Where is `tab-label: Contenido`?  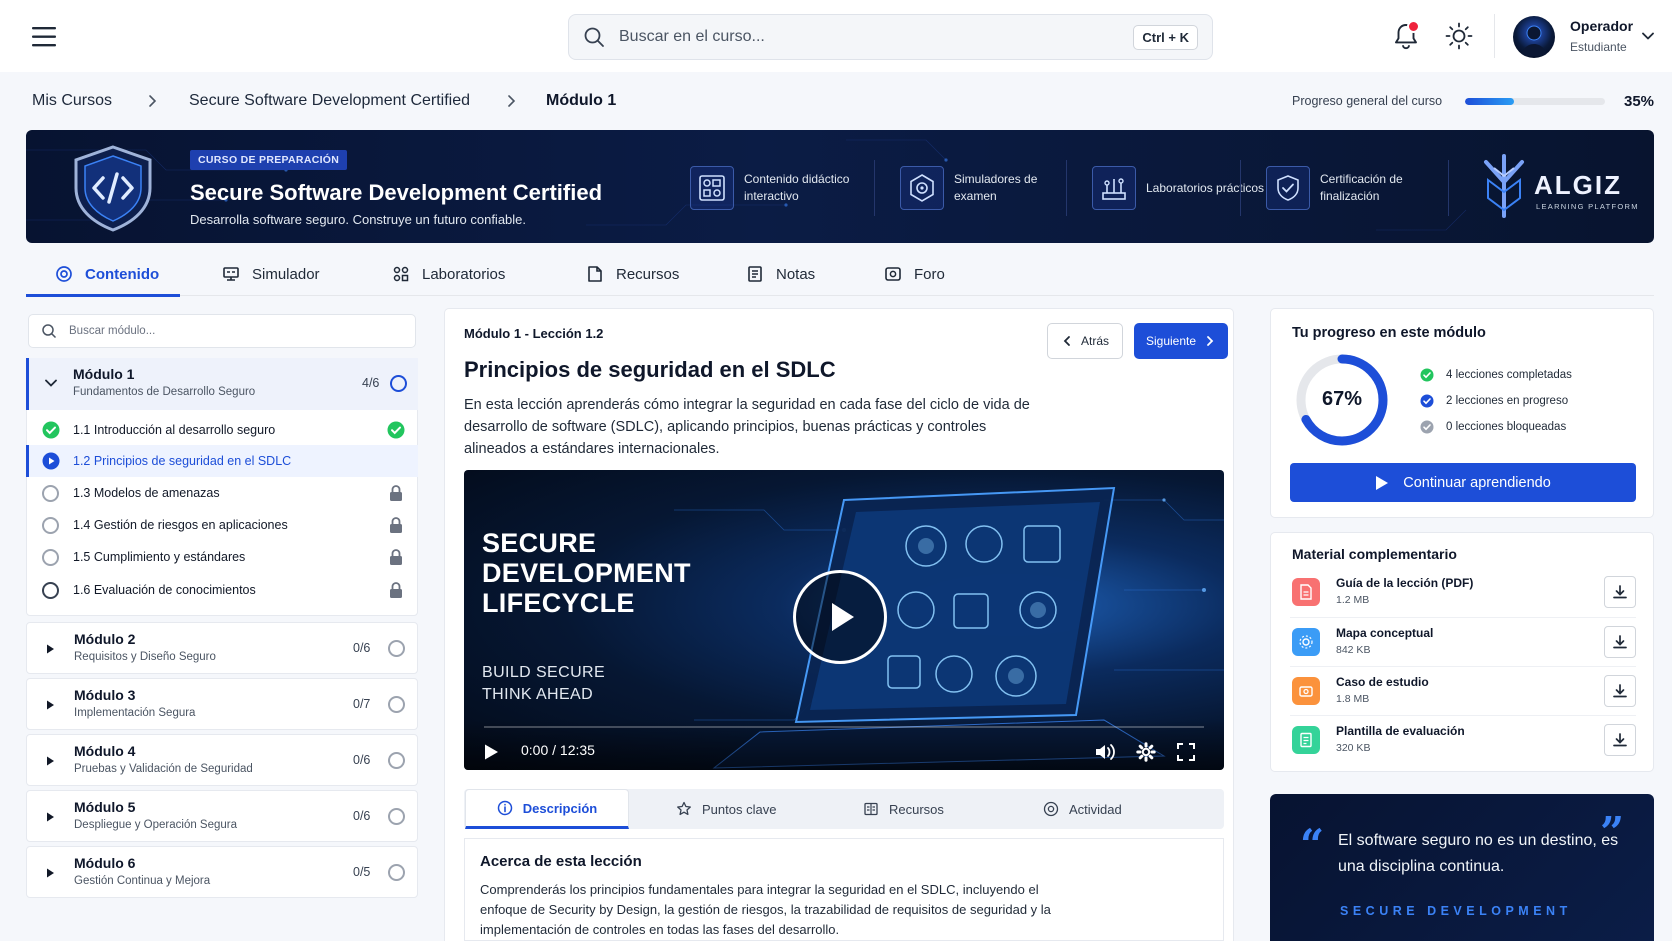 tab-label: Contenido is located at coordinates (122, 274).